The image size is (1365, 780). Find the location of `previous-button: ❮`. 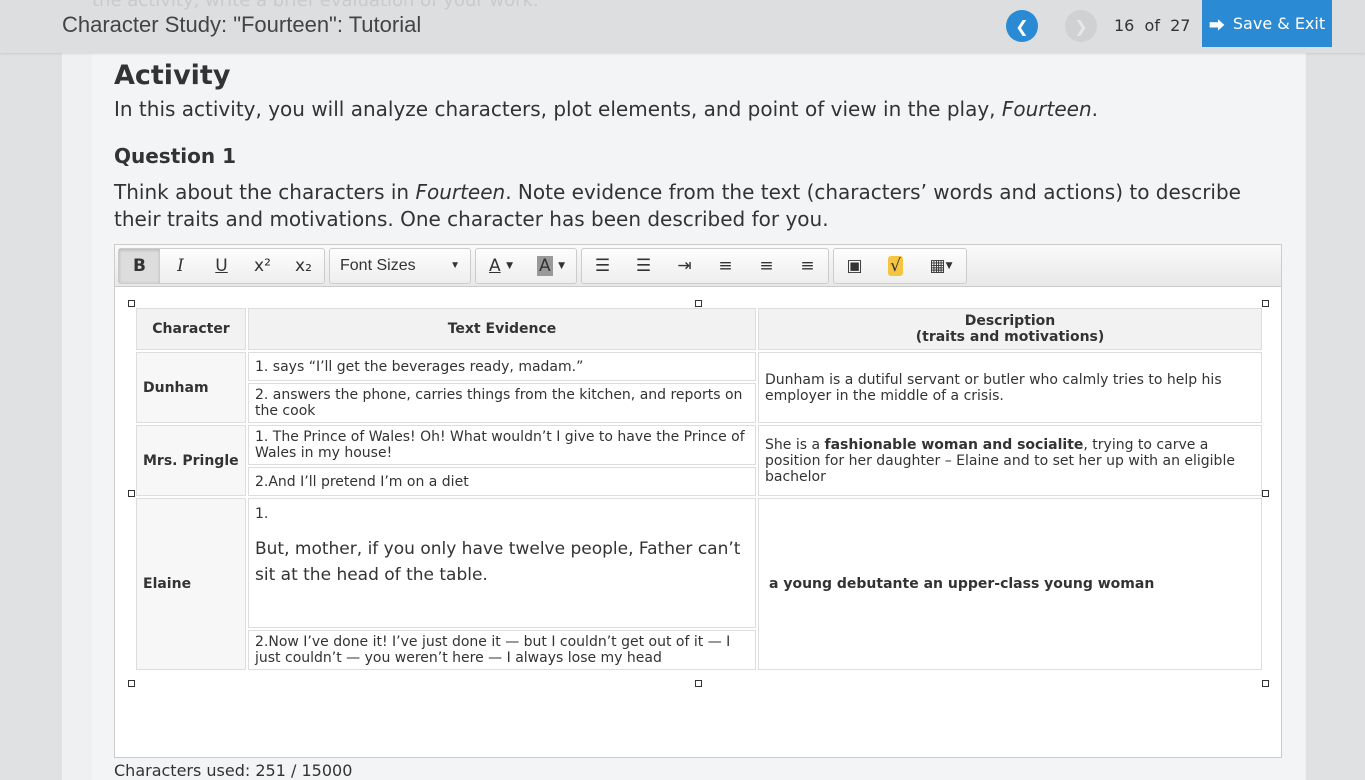

previous-button: ❮ is located at coordinates (1022, 26).